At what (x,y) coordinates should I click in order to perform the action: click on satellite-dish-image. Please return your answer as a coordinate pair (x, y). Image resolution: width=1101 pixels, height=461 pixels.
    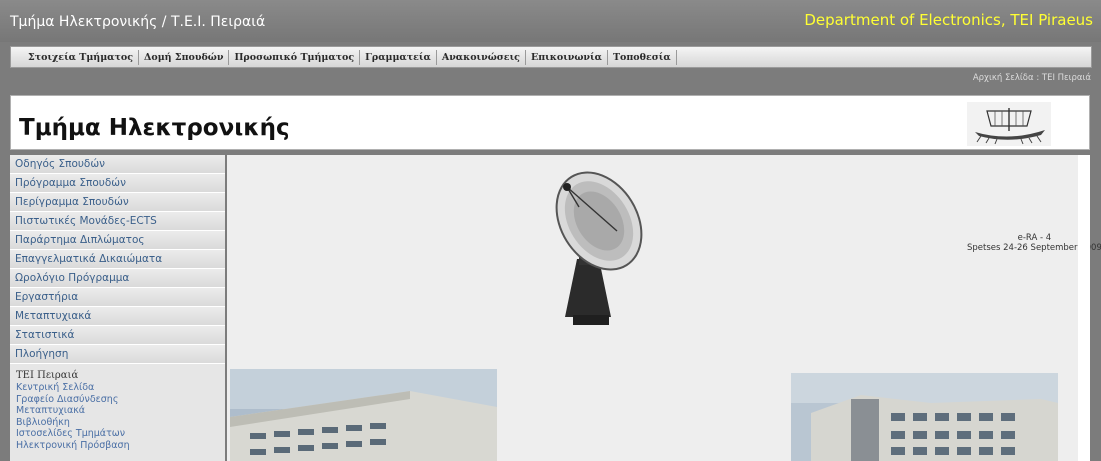
    Looking at the image, I should click on (599, 248).